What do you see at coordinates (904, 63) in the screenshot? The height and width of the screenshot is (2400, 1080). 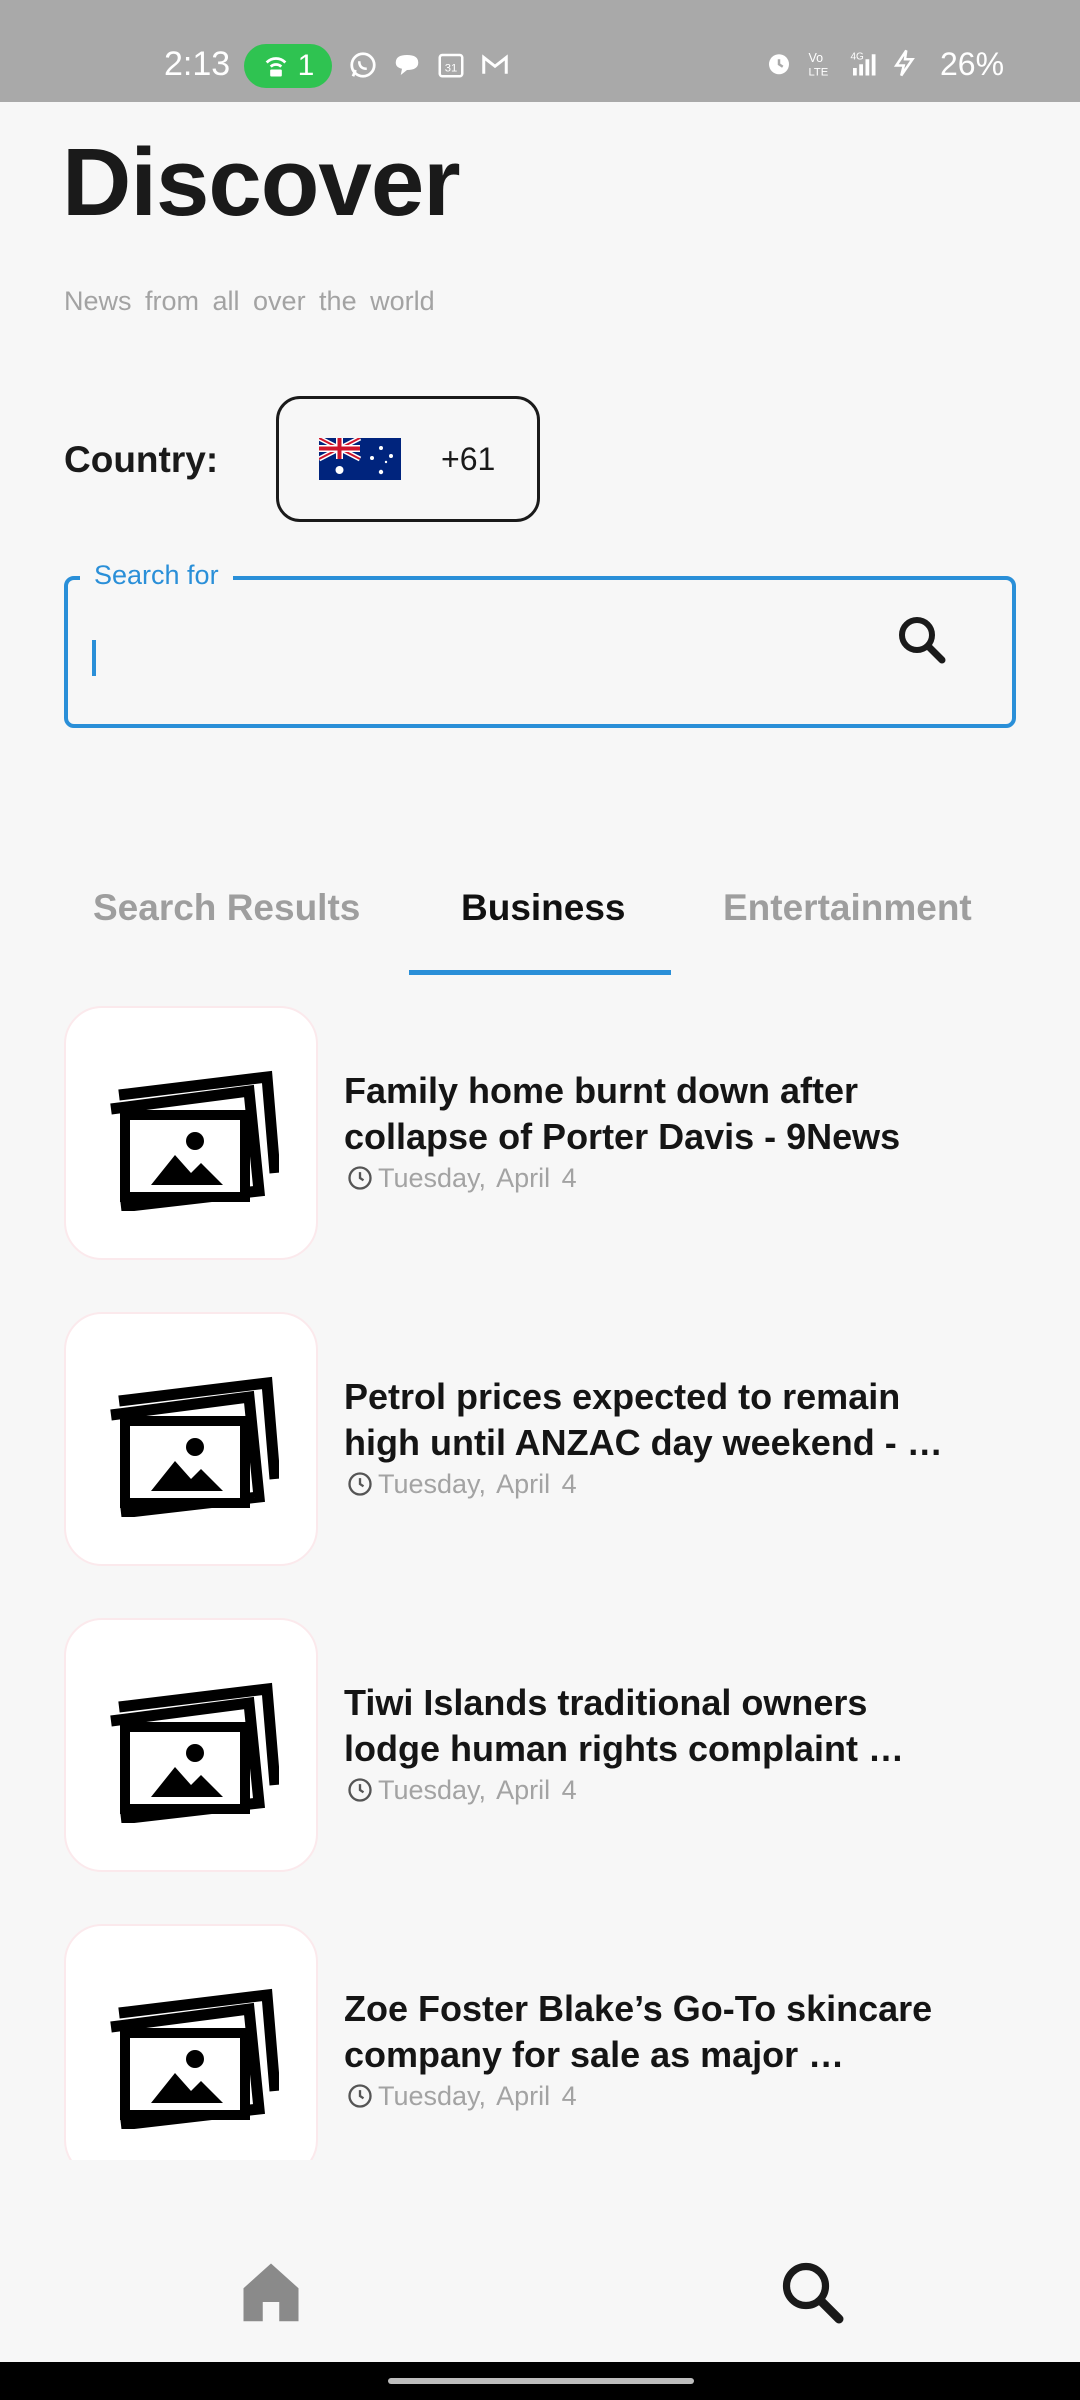 I see `charging-icon` at bounding box center [904, 63].